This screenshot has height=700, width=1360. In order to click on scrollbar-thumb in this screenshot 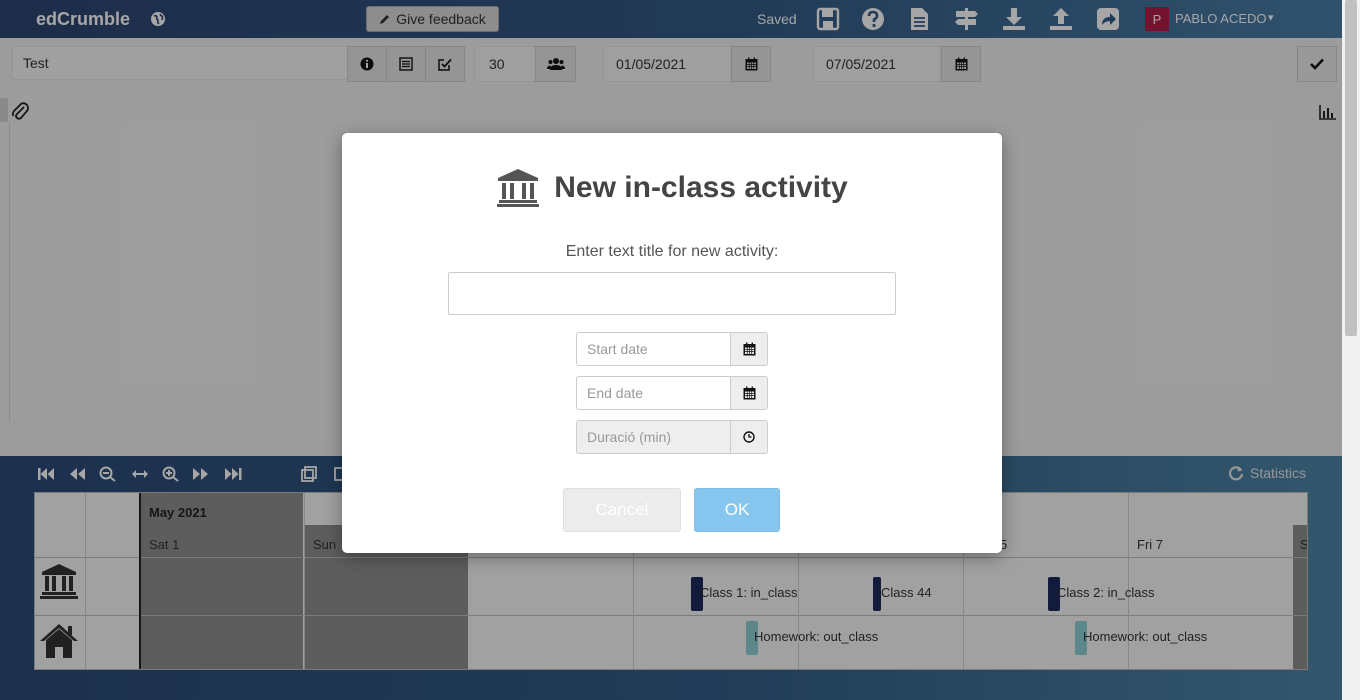, I will do `click(1351, 168)`.